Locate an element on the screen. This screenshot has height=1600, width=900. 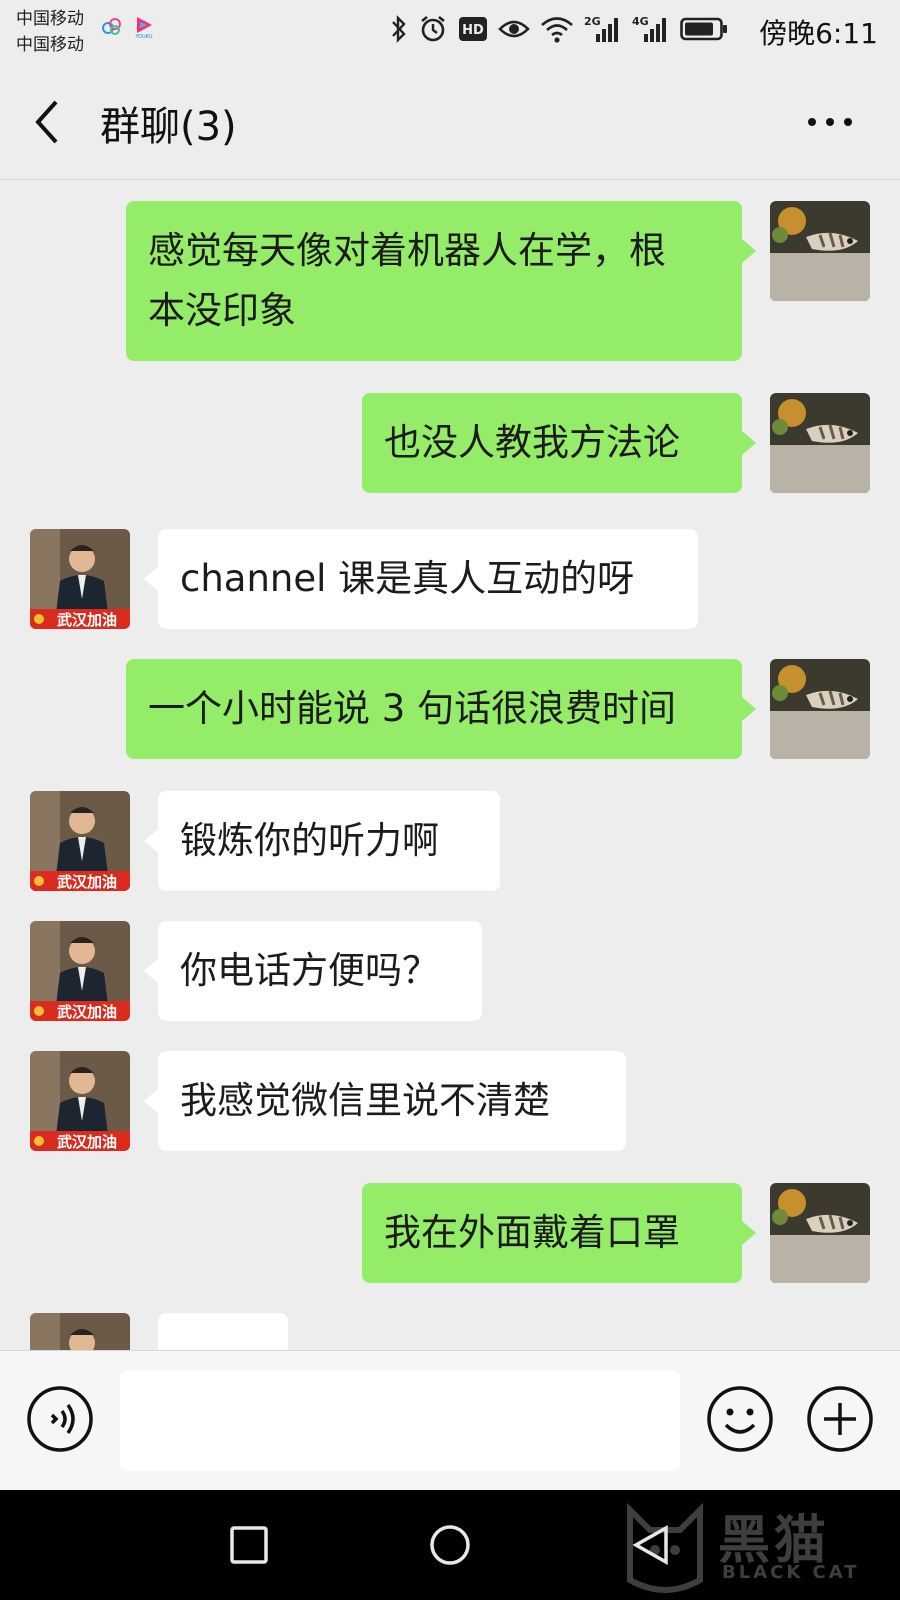
message-text-line: 也没人教我方法论 is located at coordinates (532, 442).